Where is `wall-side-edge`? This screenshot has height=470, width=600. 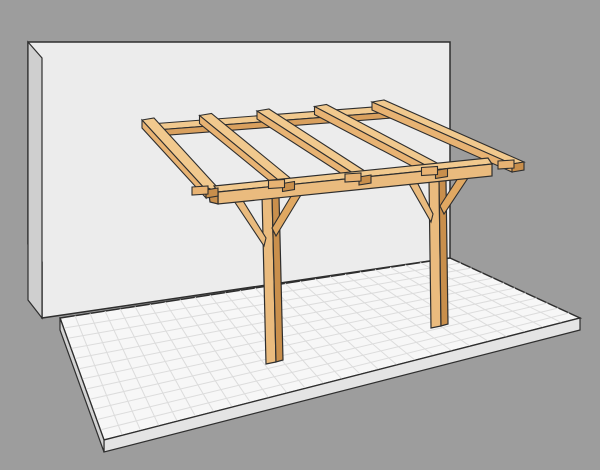
wall-side-edge is located at coordinates (35, 180).